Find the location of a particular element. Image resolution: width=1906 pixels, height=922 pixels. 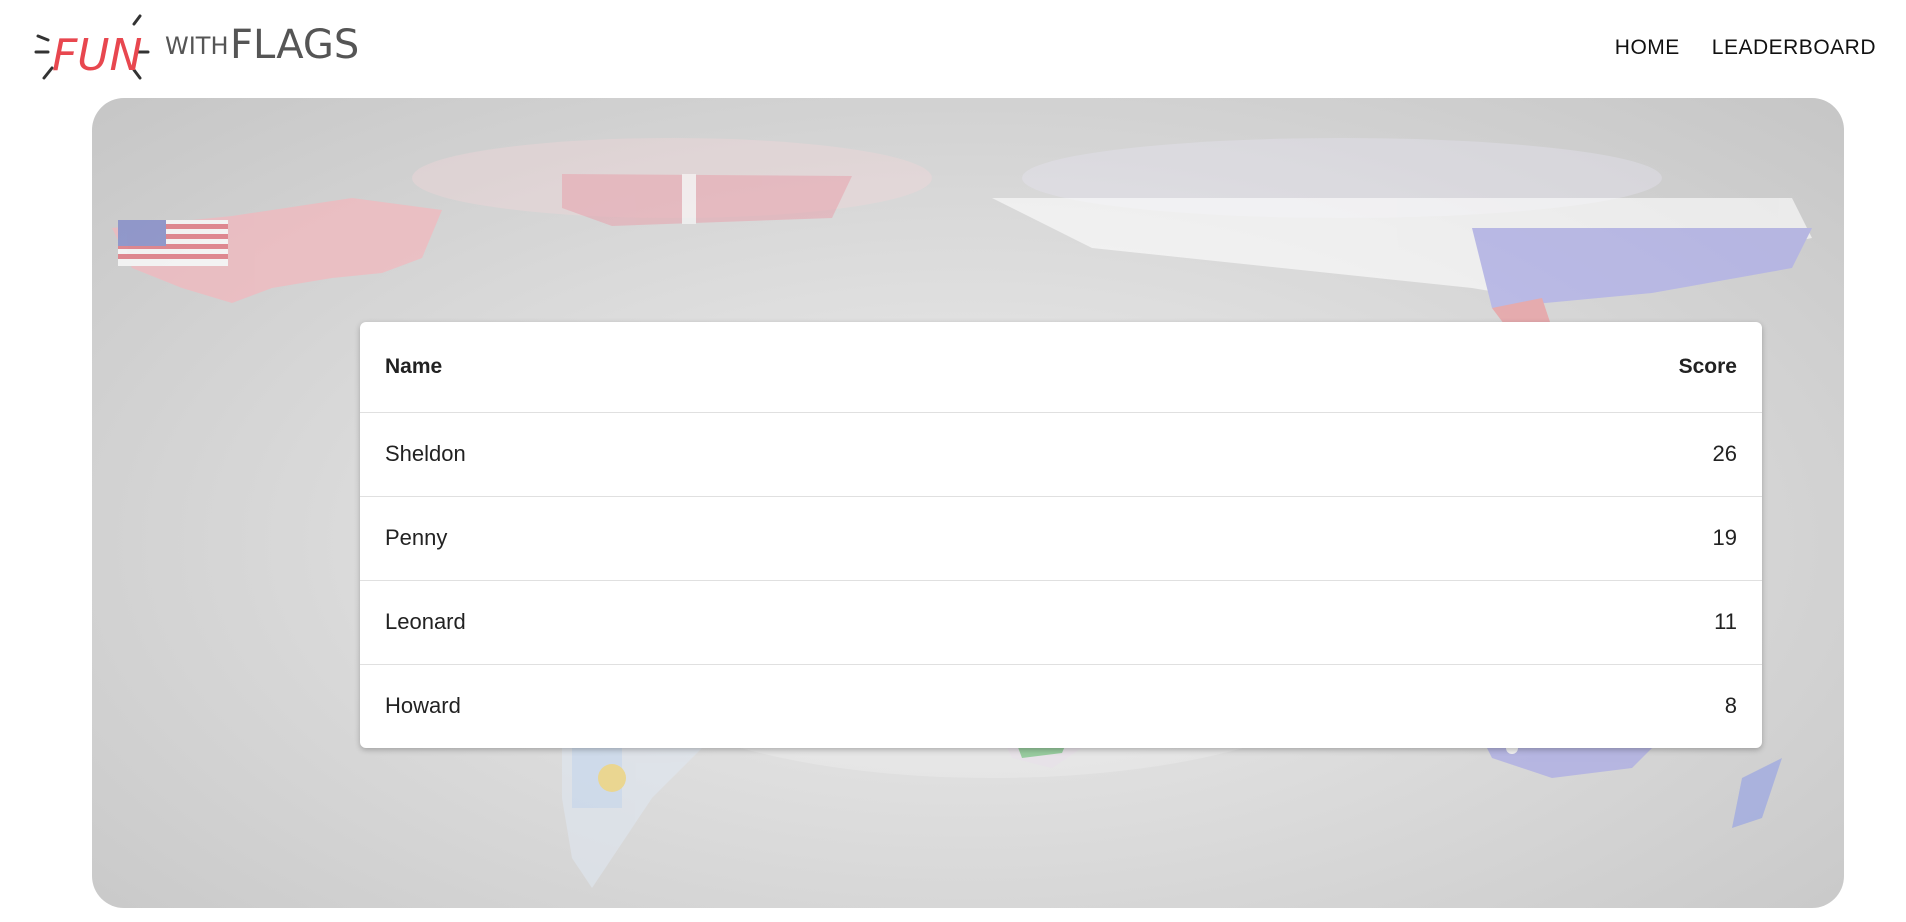

main-nav: HOME LEADERBOARD is located at coordinates (1745, 48).